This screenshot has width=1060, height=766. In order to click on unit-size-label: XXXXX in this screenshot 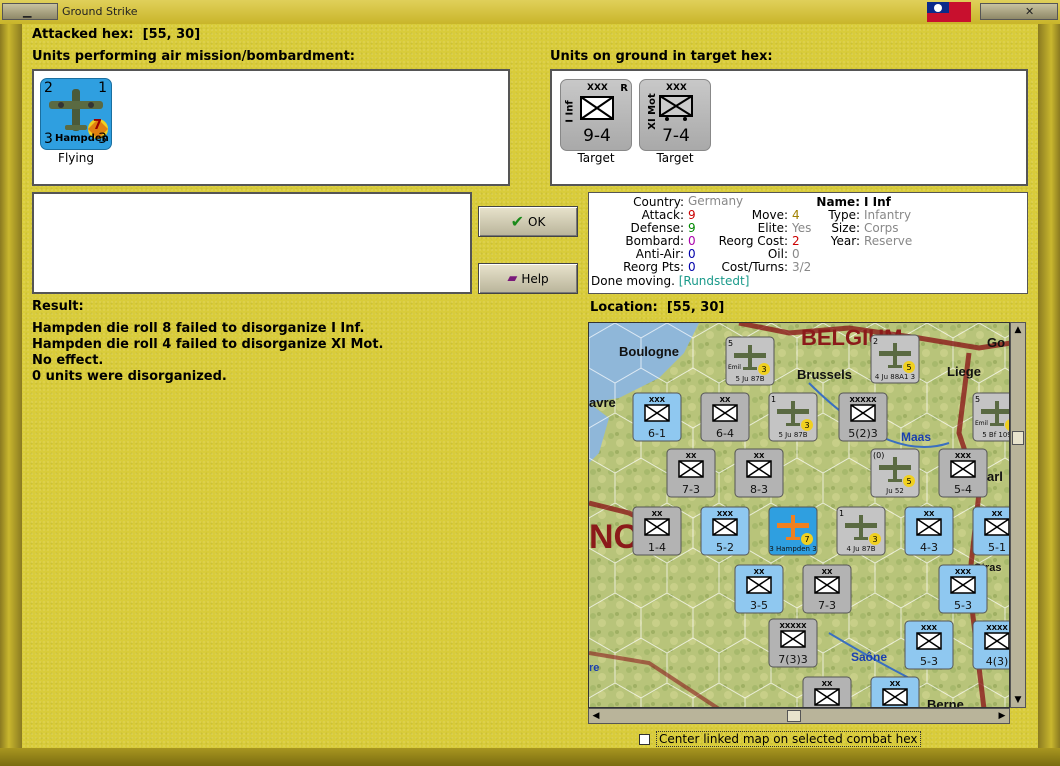, I will do `click(864, 400)`.